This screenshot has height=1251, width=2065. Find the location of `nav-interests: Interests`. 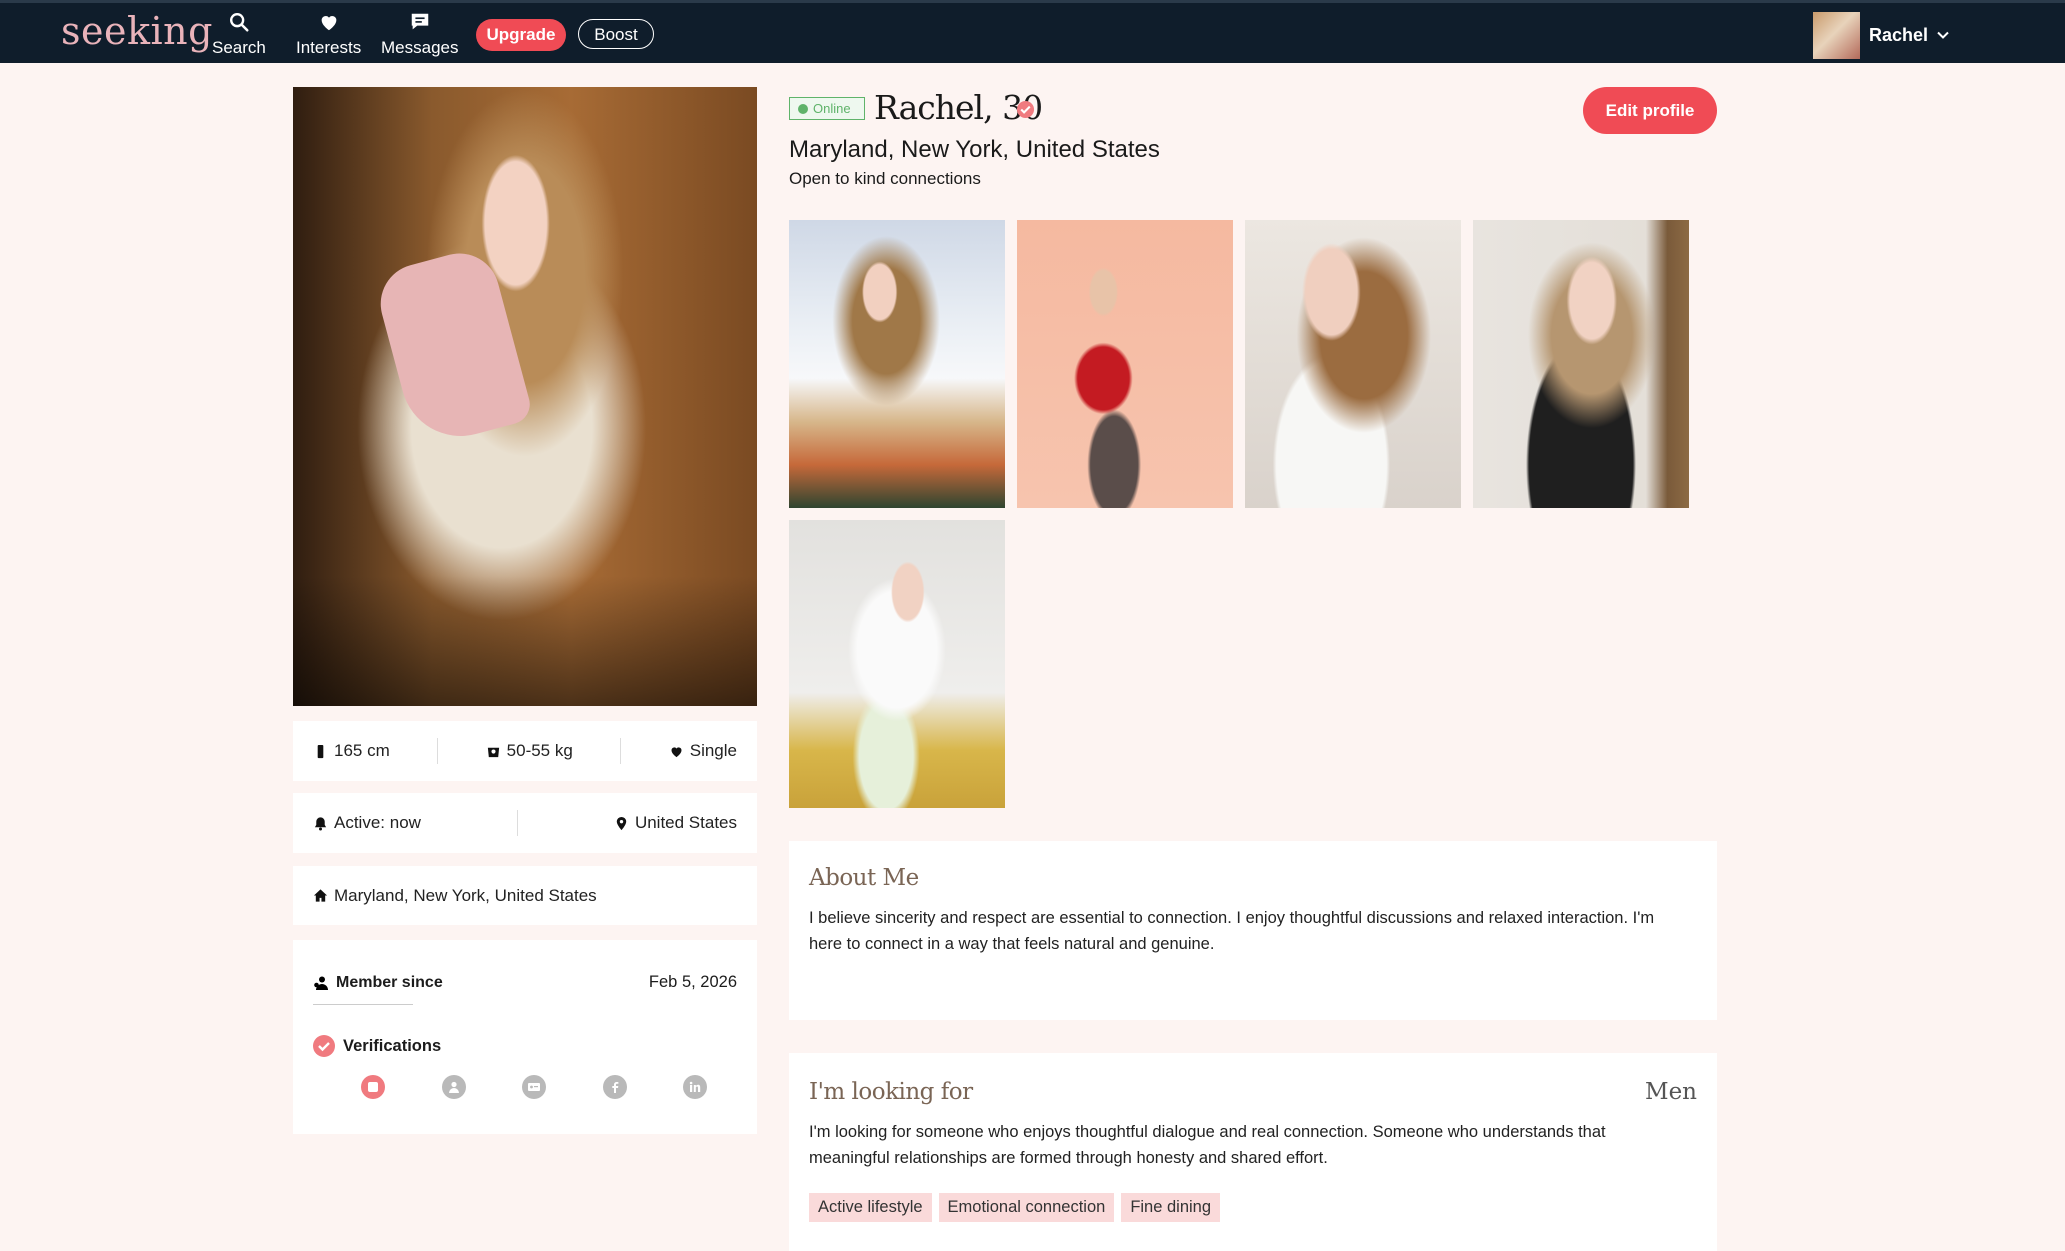

nav-interests: Interests is located at coordinates (328, 34).